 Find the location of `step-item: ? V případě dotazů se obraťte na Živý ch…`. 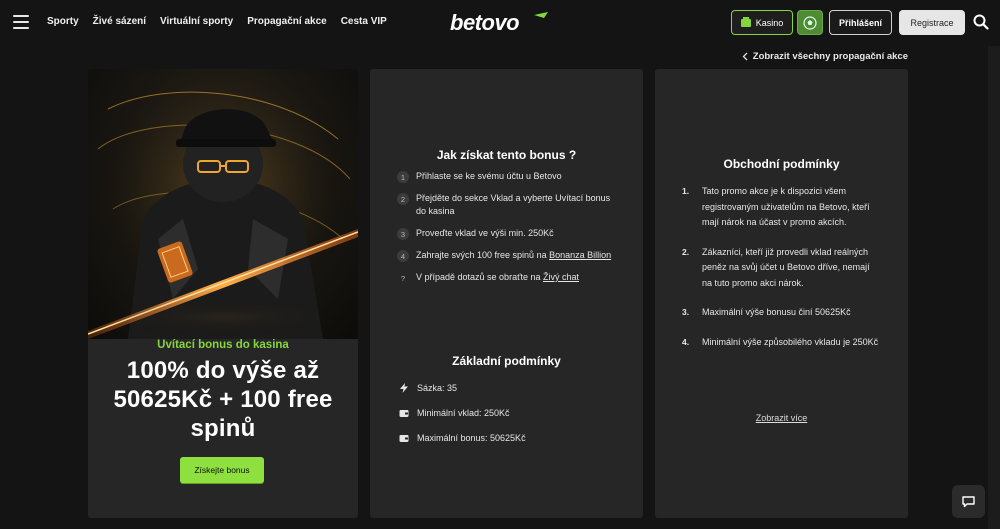

step-item: ? V případě dotazů se obraťte na Živý ch… is located at coordinates (509, 277).